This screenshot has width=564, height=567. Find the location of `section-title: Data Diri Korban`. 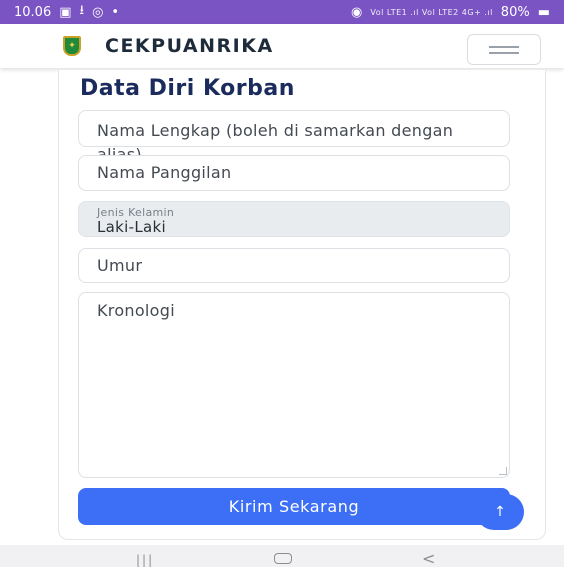

section-title: Data Diri Korban is located at coordinates (187, 88).